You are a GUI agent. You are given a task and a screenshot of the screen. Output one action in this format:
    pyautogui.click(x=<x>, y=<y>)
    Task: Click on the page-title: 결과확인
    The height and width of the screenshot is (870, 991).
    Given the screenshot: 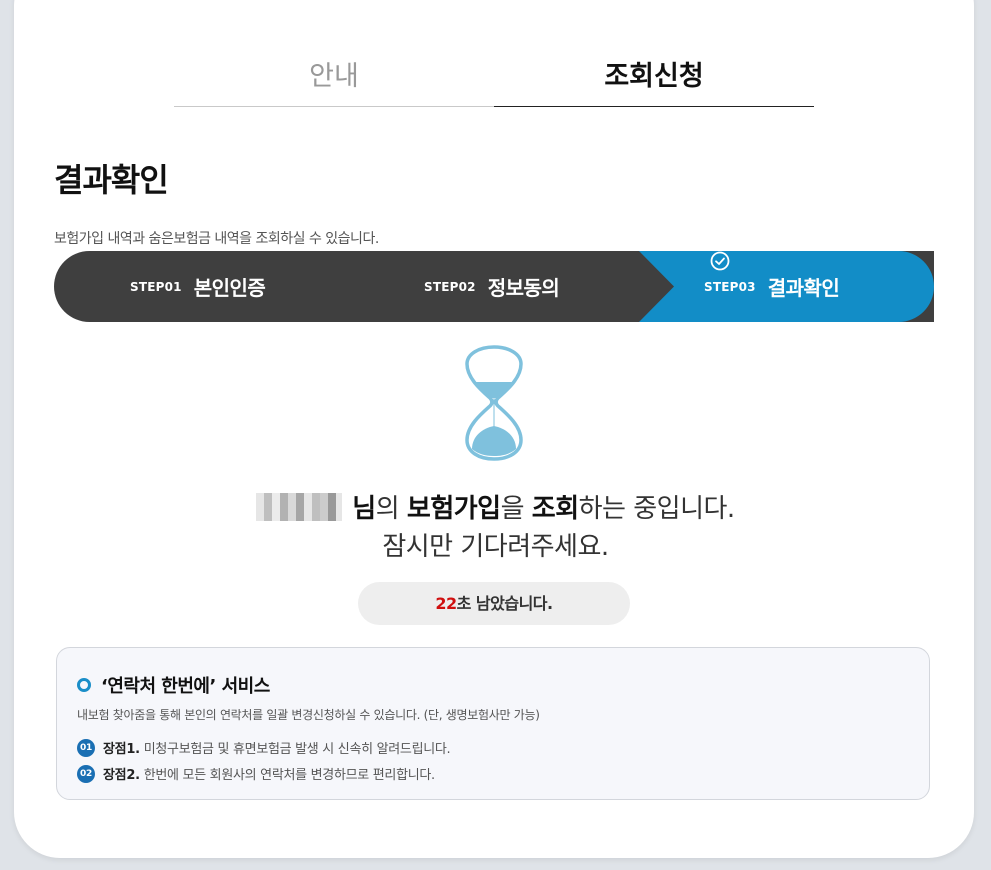 What is the action you would take?
    pyautogui.click(x=111, y=180)
    